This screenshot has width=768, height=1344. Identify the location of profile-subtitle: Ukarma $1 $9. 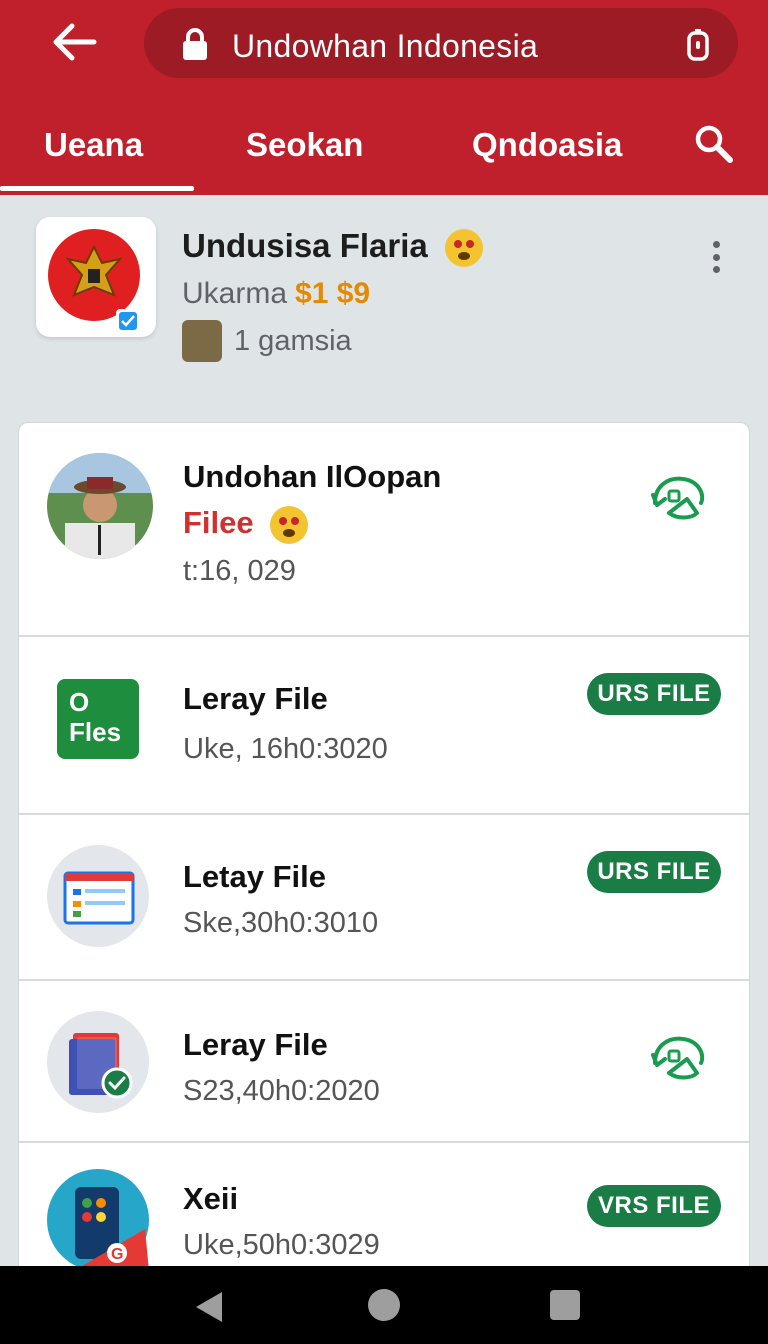
(276, 293).